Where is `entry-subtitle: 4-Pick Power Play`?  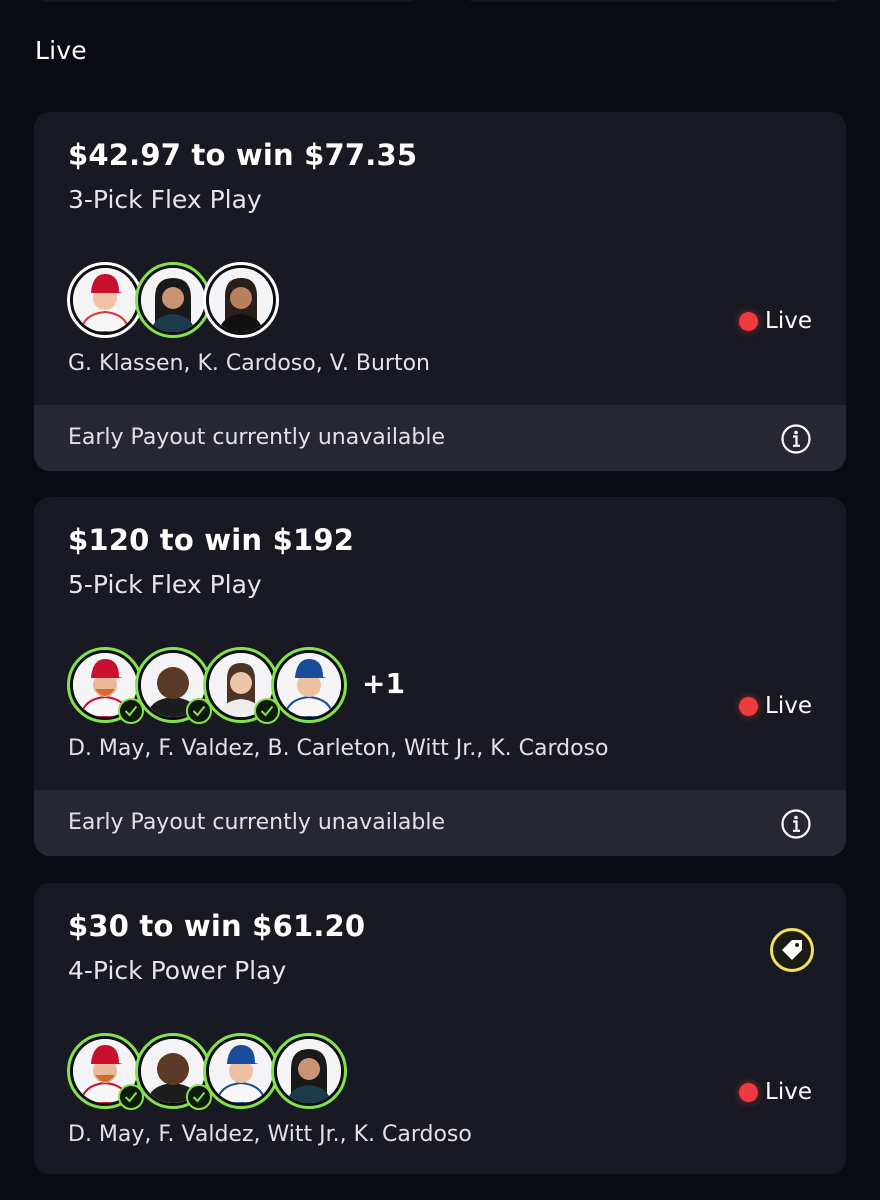 entry-subtitle: 4-Pick Power Play is located at coordinates (177, 970).